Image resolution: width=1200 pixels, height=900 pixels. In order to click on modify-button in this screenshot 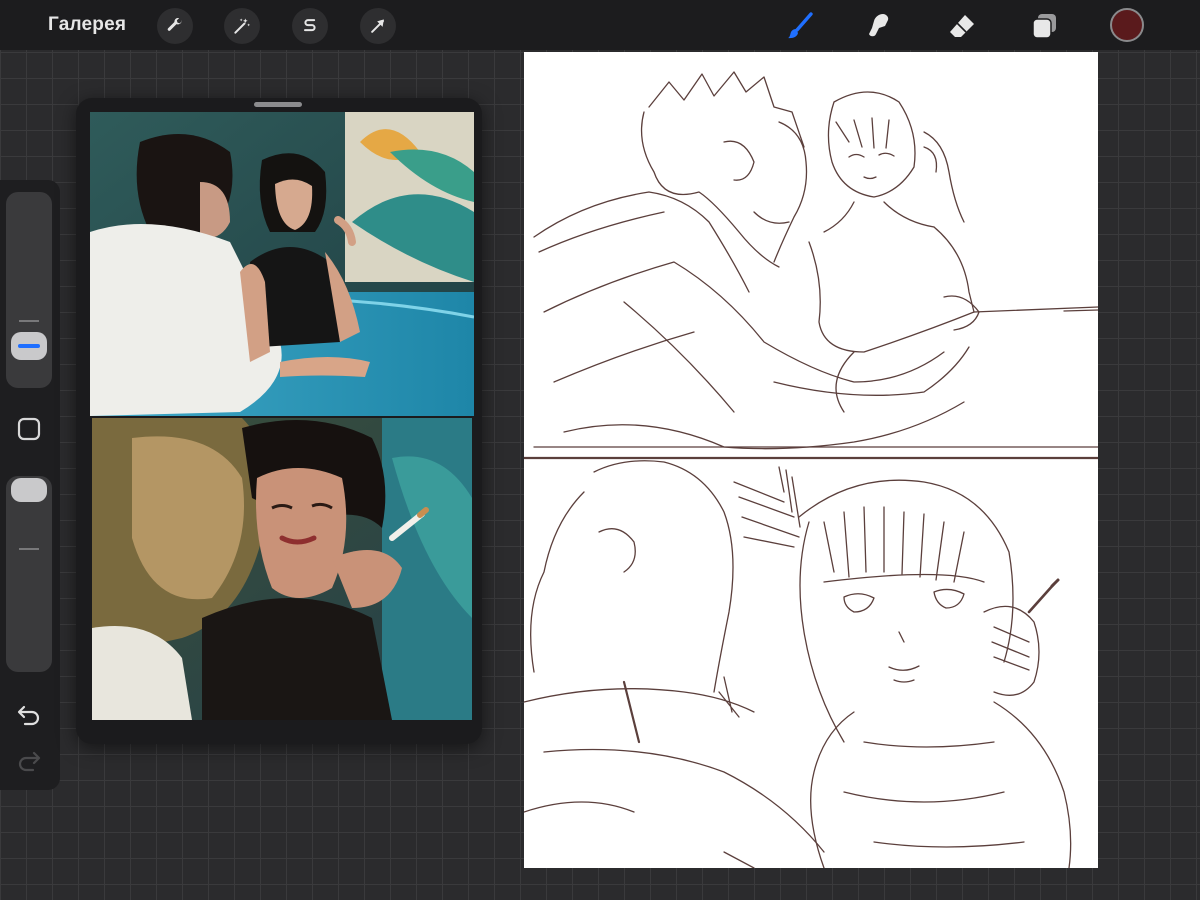, I will do `click(29, 429)`.